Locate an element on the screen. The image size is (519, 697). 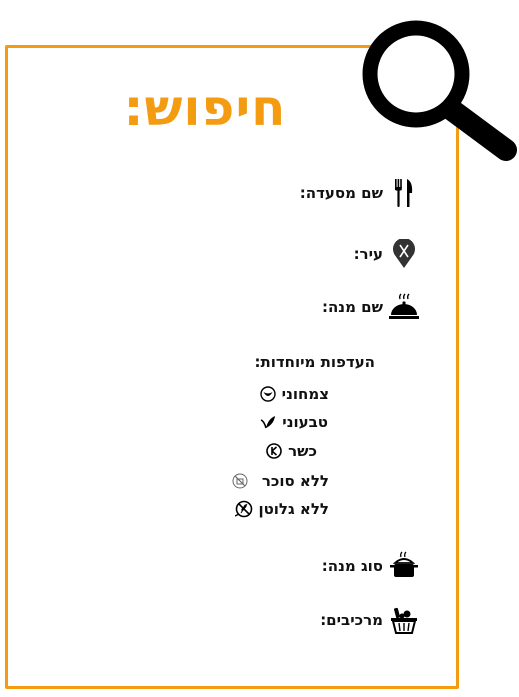
gluten-free-icon is located at coordinates (244, 509).